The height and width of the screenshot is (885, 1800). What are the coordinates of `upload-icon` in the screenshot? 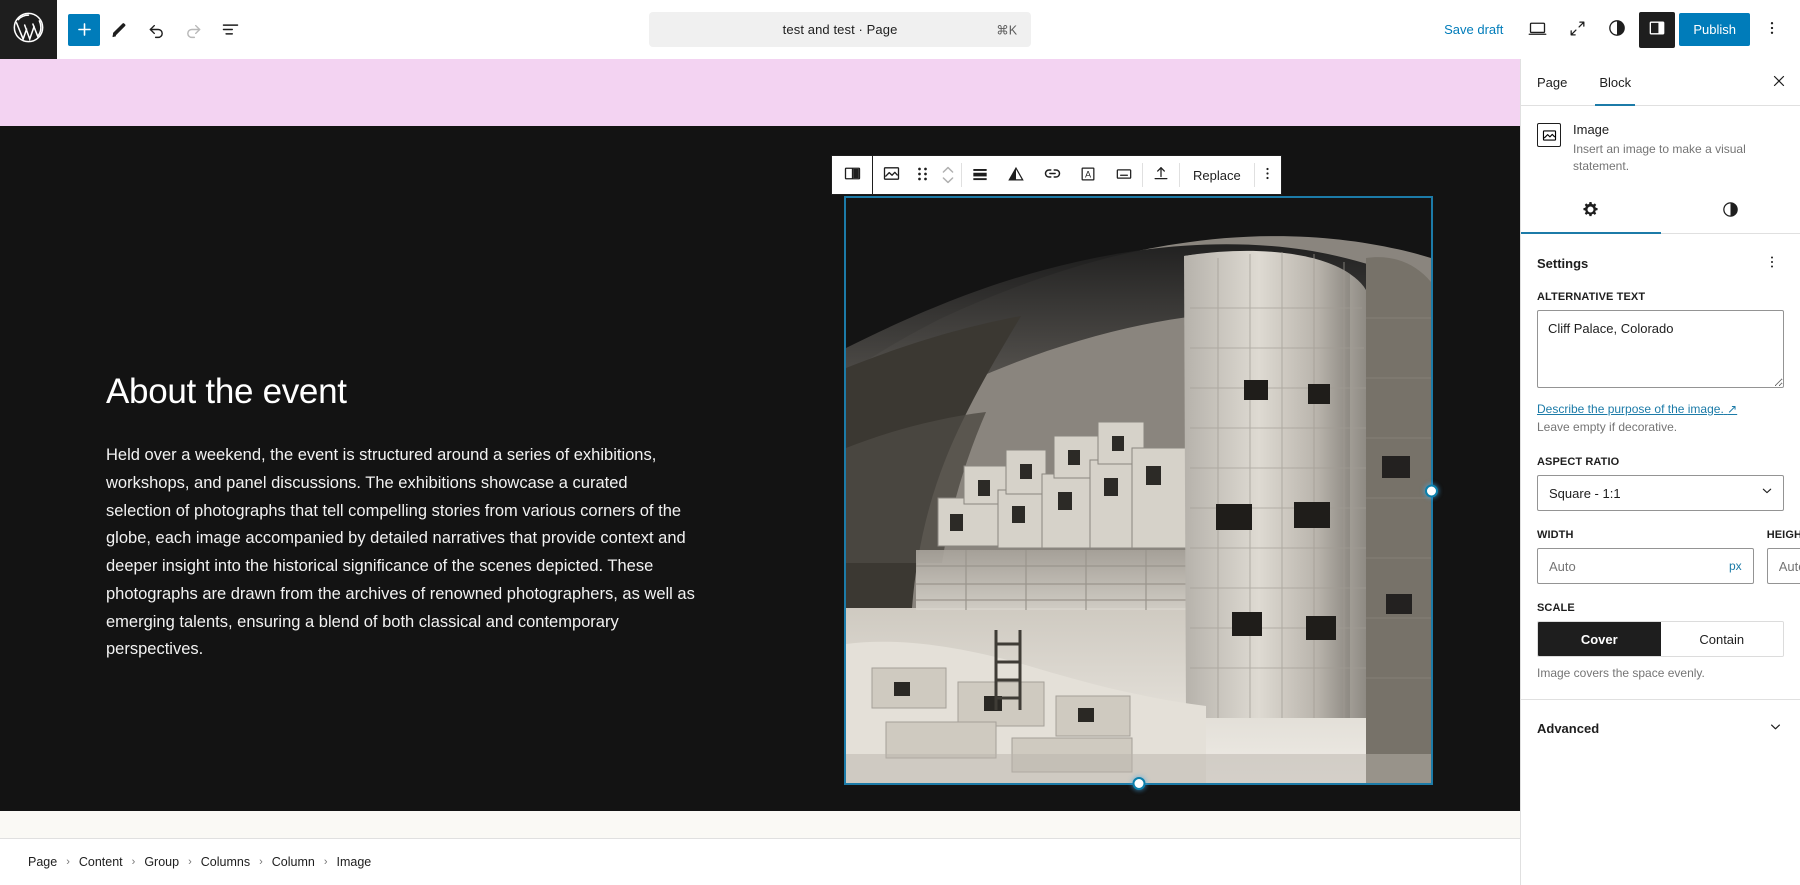 It's located at (1161, 175).